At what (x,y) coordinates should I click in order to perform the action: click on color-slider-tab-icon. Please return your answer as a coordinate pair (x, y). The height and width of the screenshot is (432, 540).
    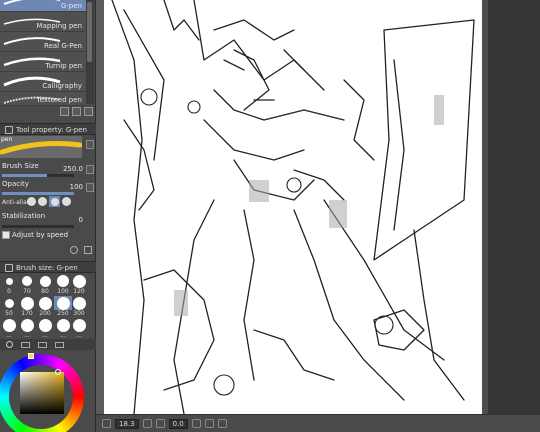
    Looking at the image, I should click on (25, 344).